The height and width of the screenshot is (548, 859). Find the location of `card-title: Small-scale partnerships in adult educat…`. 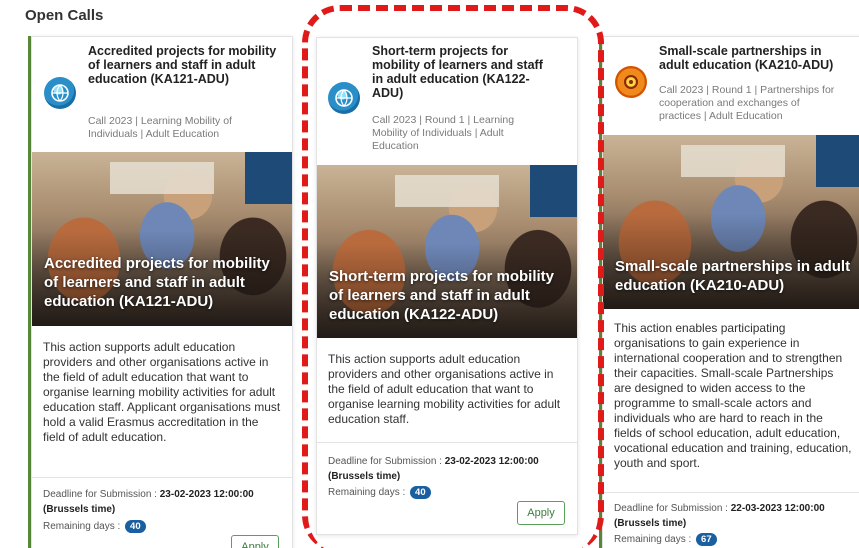

card-title: Small-scale partnerships in adult educat… is located at coordinates (754, 58).